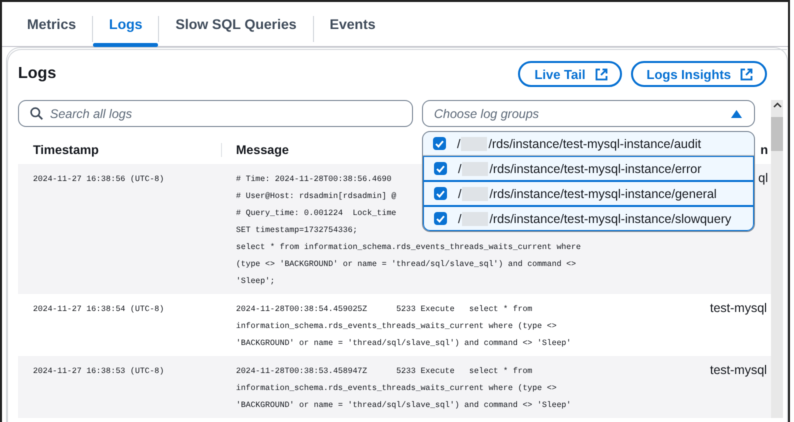  I want to click on message-line: (type <> 'BACKGROUND' or name = 'thread/sql/slave_sql') and command <>, so click(406, 264).